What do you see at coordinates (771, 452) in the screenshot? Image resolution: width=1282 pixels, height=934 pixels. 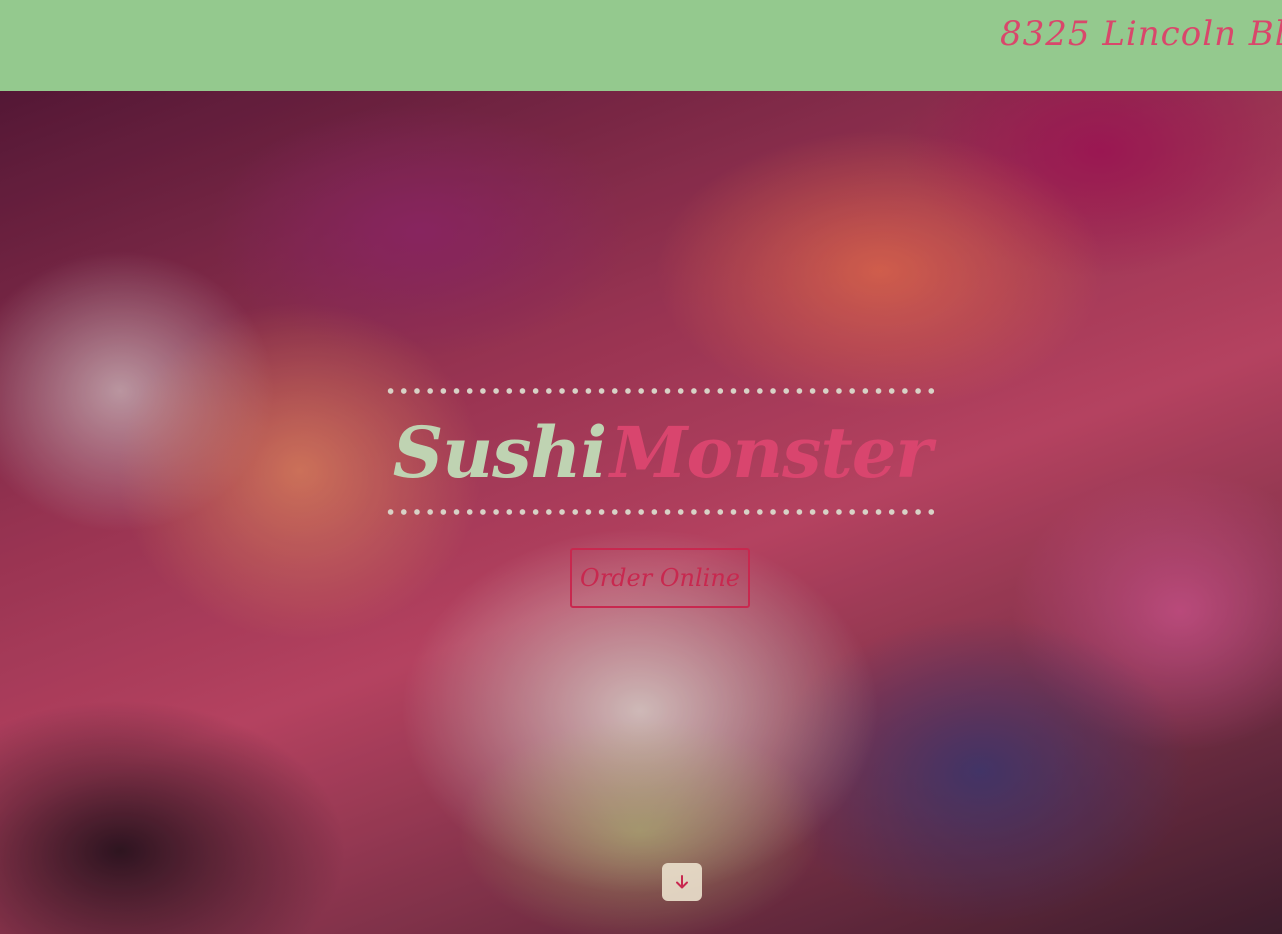 I see `brand-word-monster: Monster` at bounding box center [771, 452].